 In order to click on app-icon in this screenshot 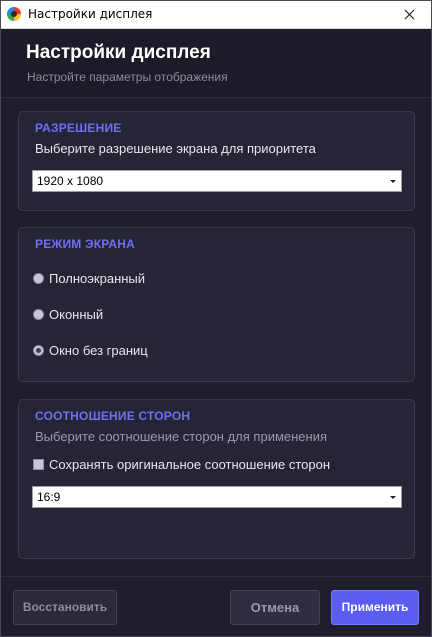, I will do `click(14, 14)`.